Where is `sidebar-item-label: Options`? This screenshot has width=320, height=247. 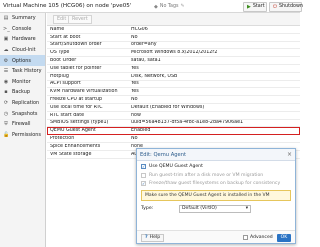 sidebar-item-label: Options is located at coordinates (21, 60).